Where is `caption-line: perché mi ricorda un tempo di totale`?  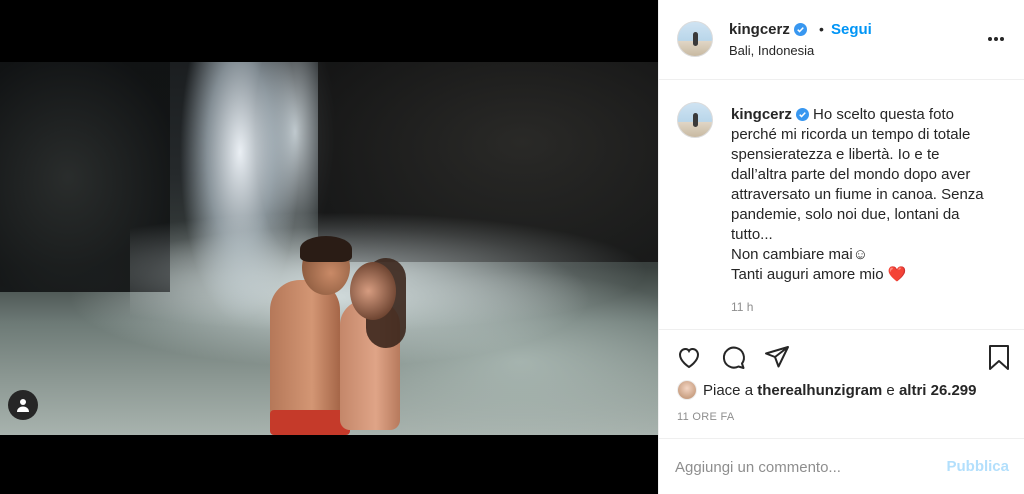 caption-line: perché mi ricorda un tempo di totale is located at coordinates (851, 134).